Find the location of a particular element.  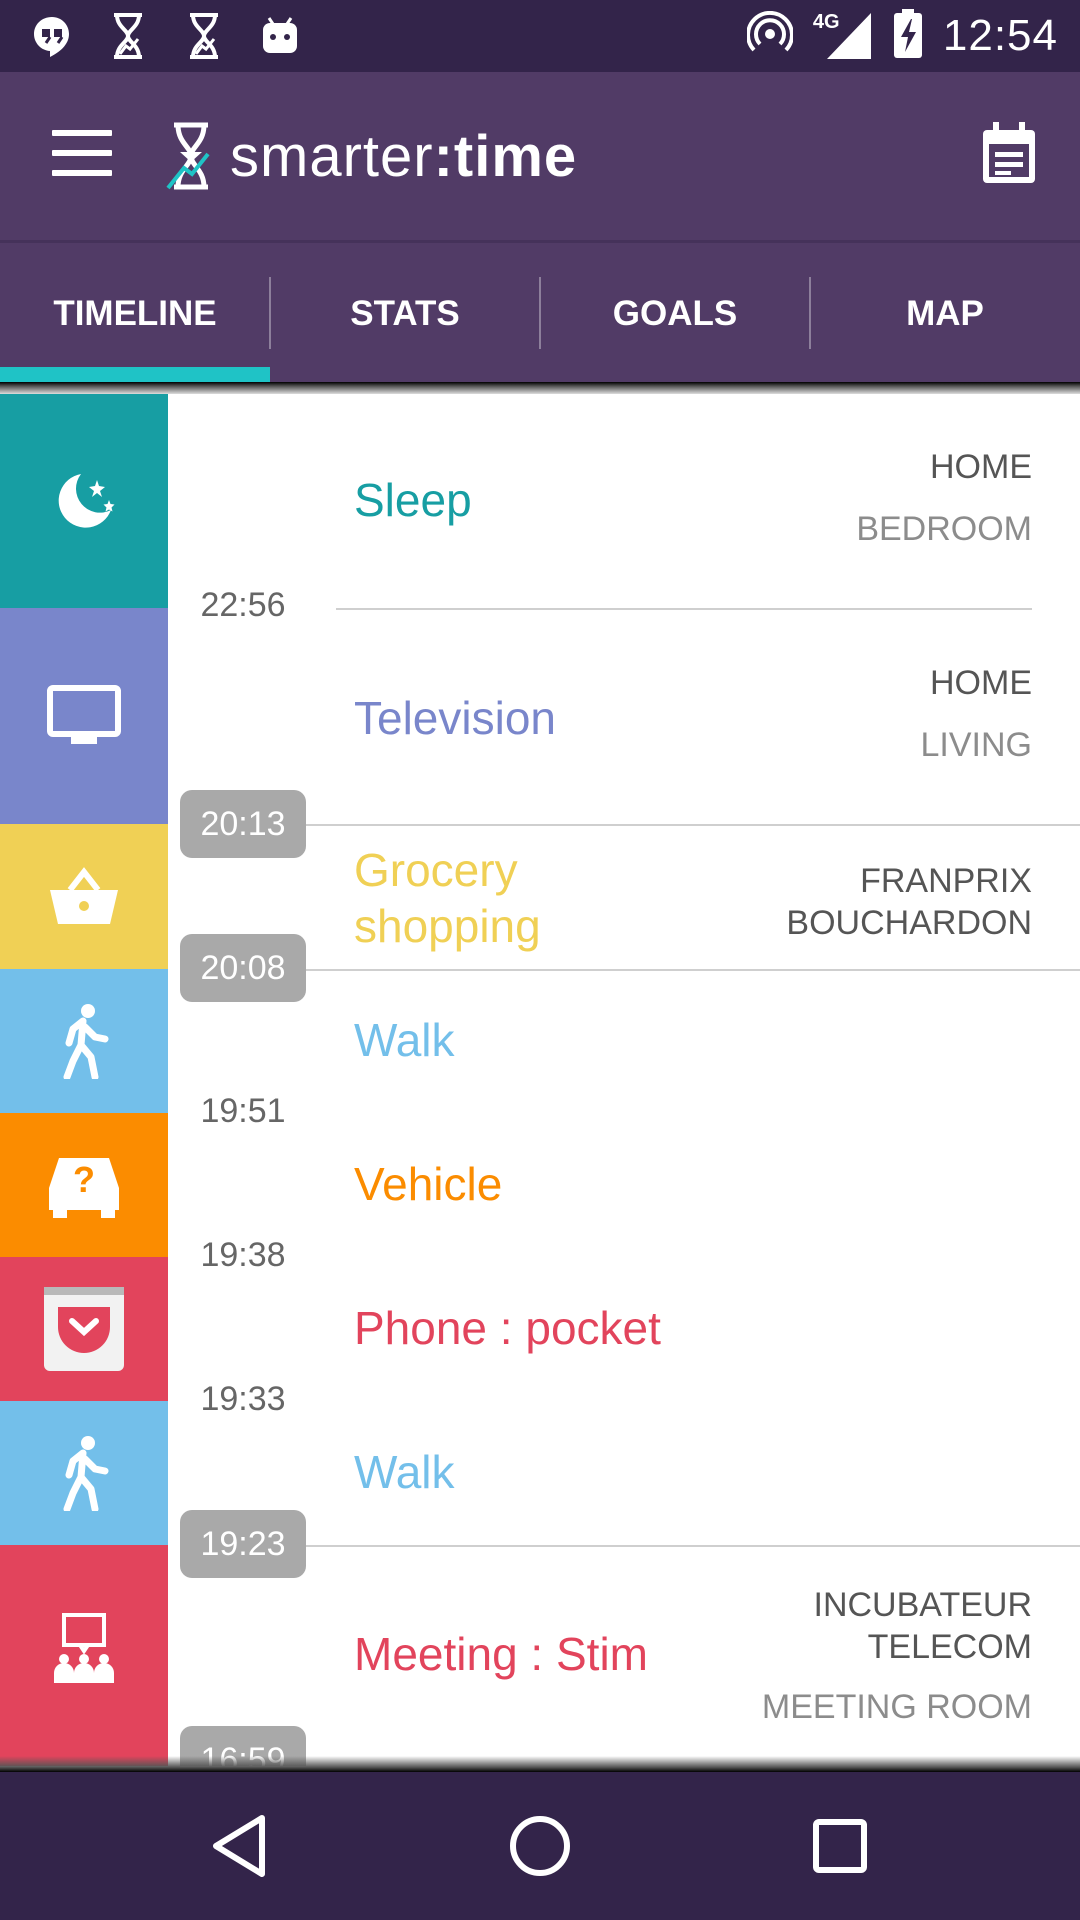

menu-button is located at coordinates (82, 153).